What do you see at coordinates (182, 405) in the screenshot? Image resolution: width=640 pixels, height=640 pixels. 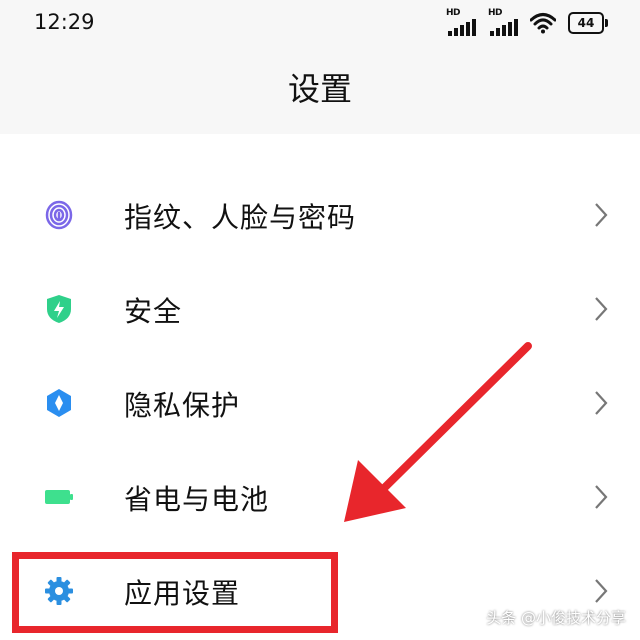 I see `settings-item-label: 隐私保护` at bounding box center [182, 405].